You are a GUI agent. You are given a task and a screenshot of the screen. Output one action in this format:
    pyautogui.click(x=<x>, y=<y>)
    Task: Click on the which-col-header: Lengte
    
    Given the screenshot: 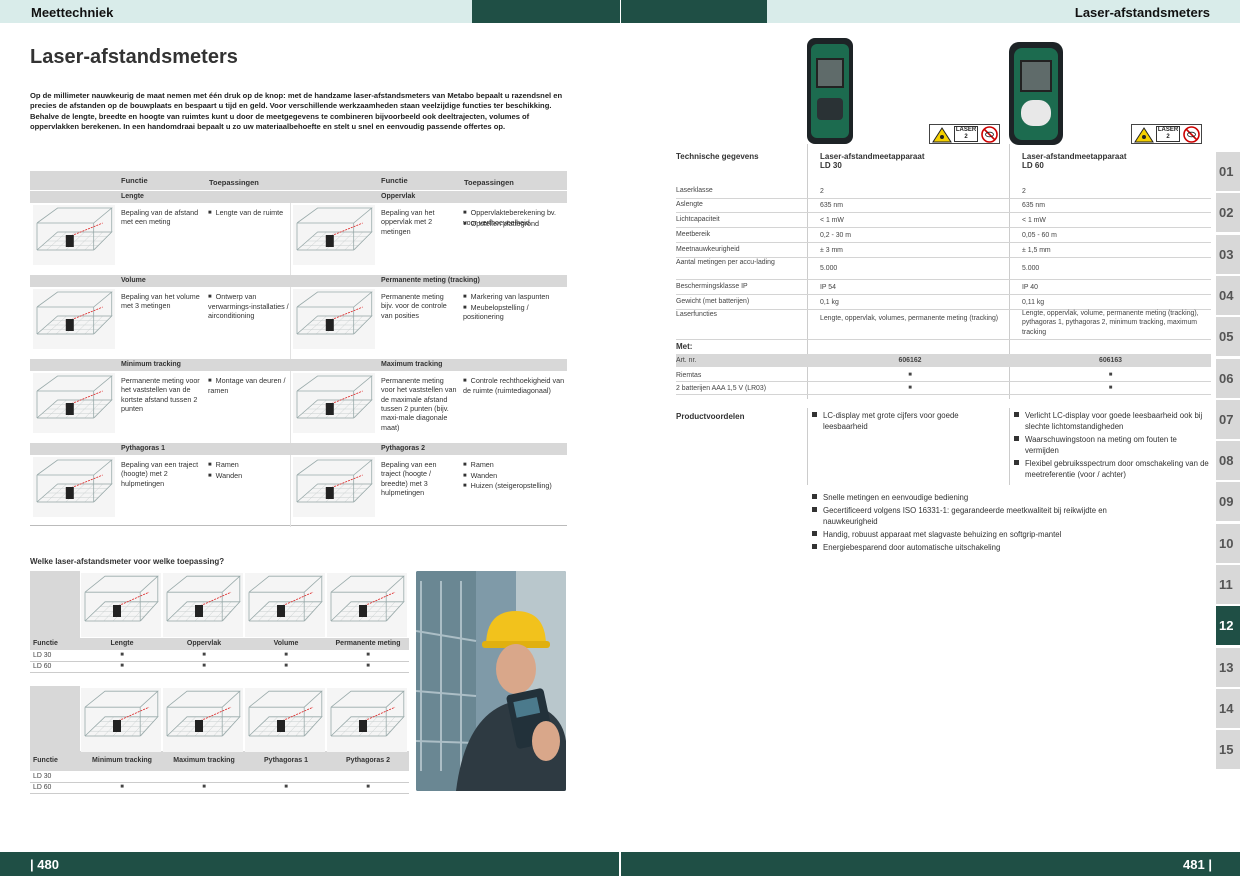 What is the action you would take?
    pyautogui.click(x=122, y=643)
    